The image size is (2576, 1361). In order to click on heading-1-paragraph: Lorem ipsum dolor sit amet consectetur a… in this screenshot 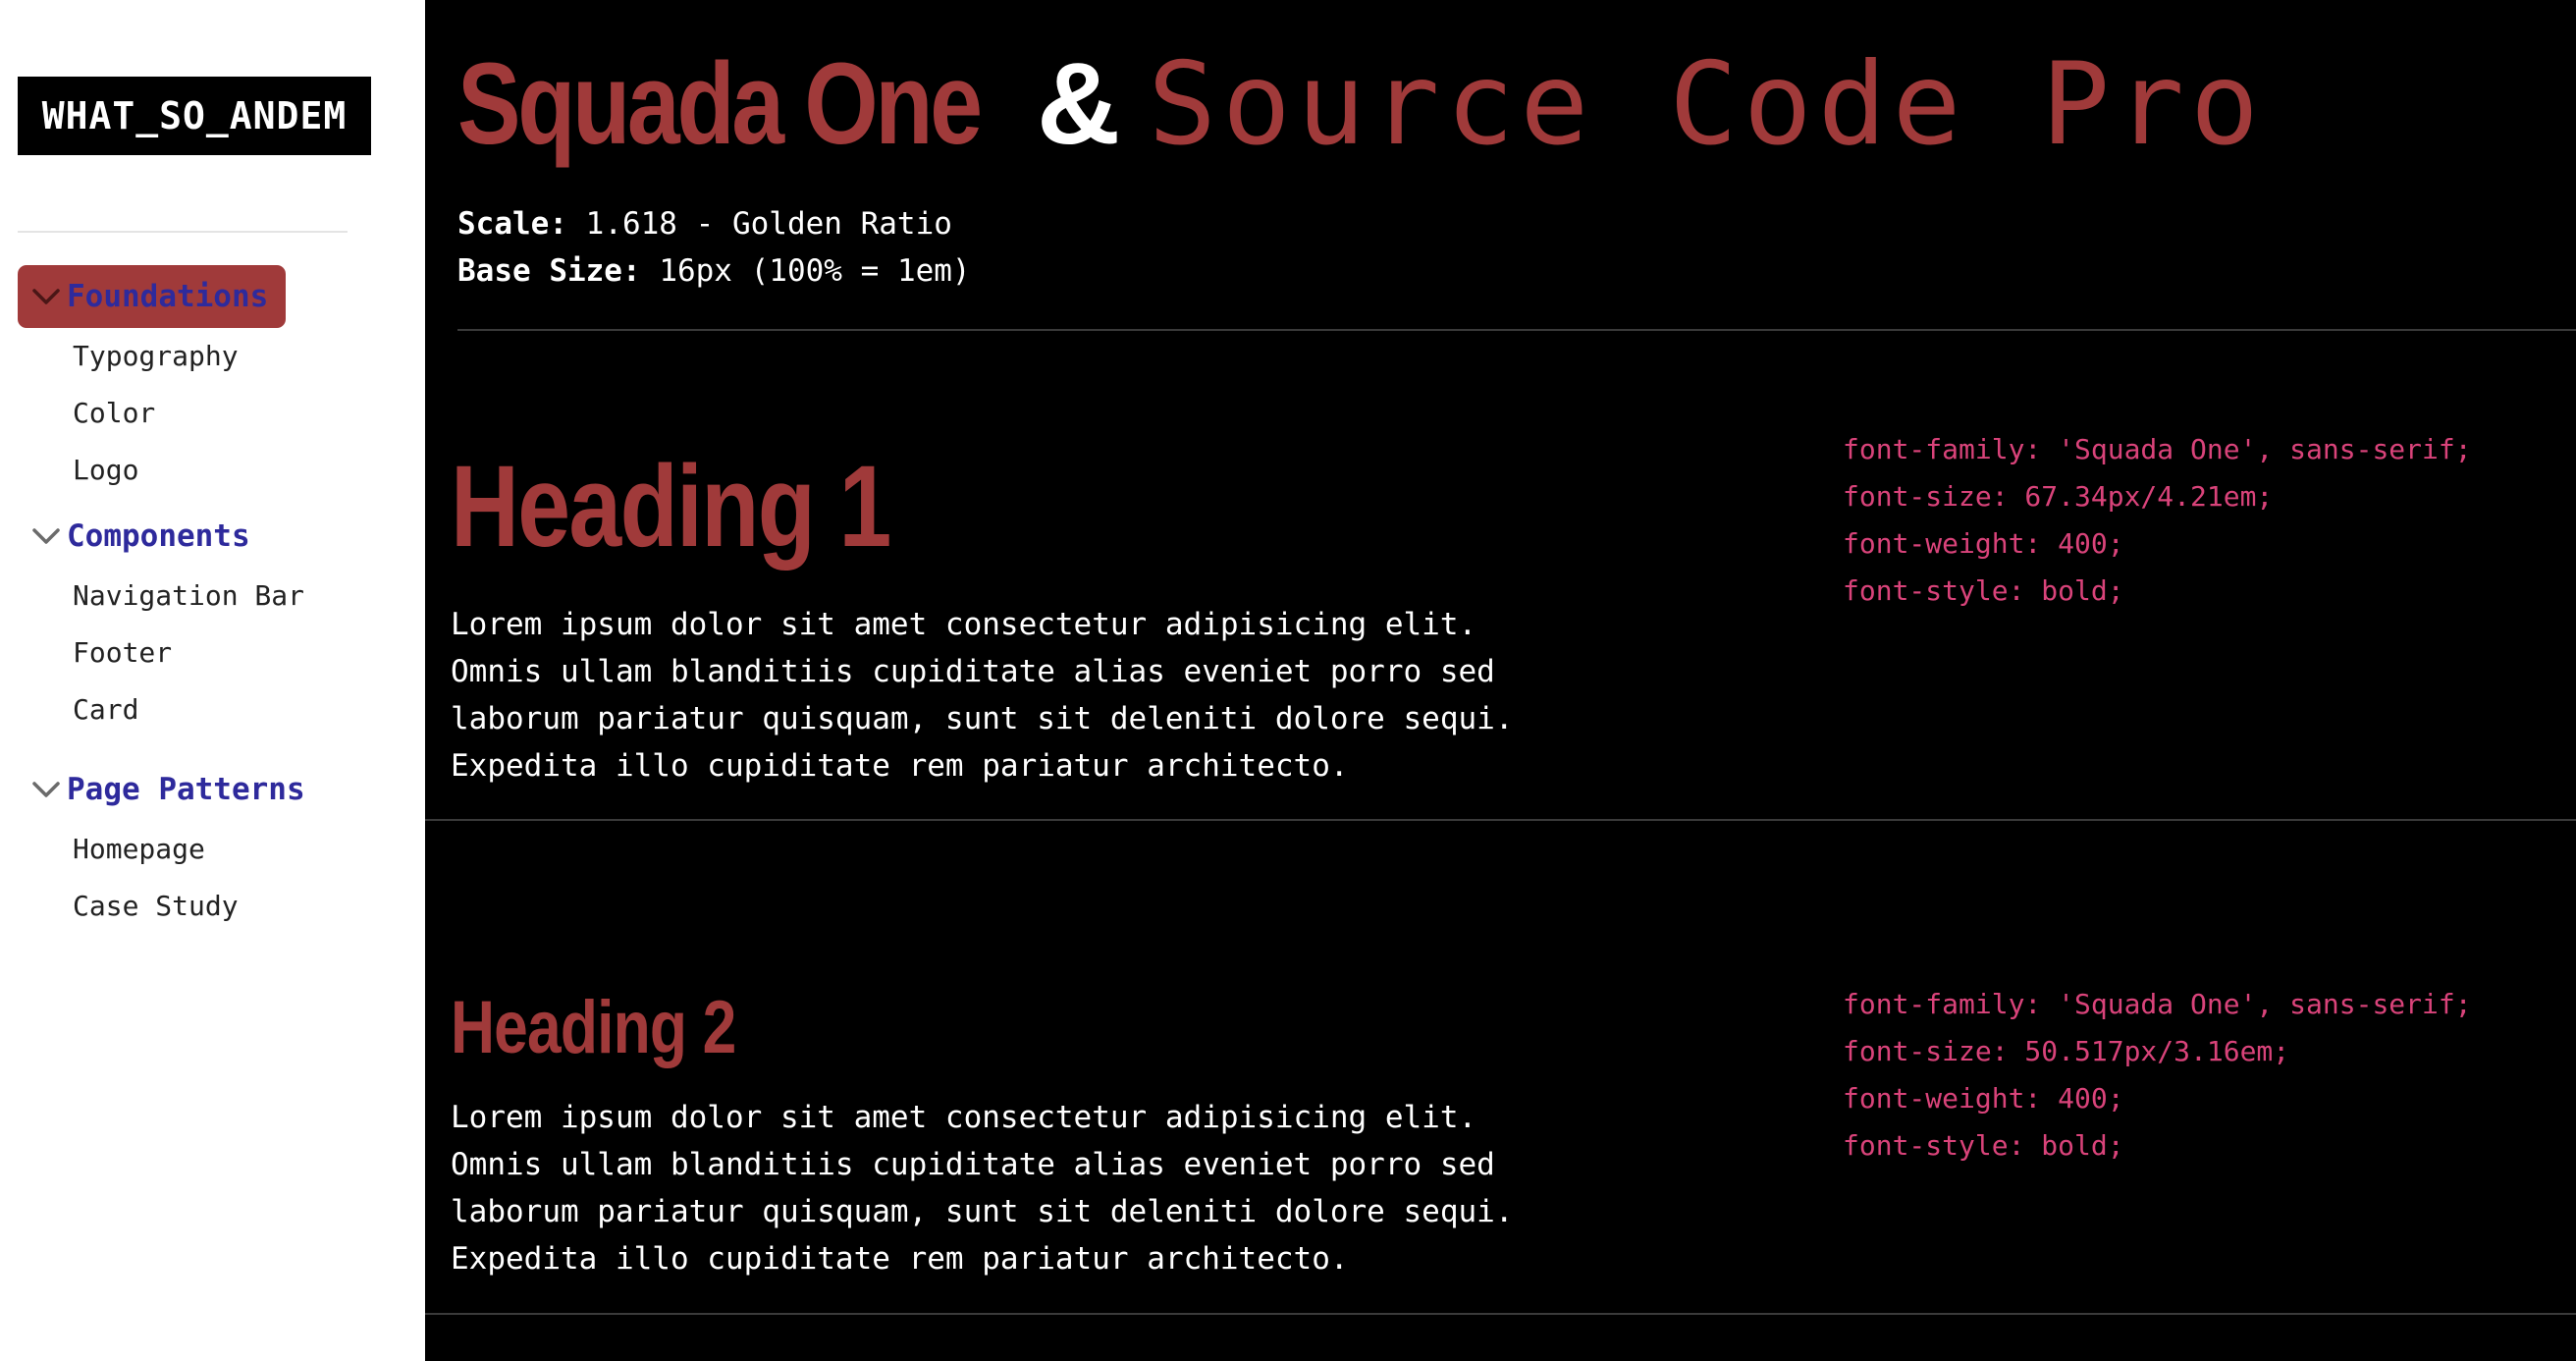, I will do `click(1040, 695)`.